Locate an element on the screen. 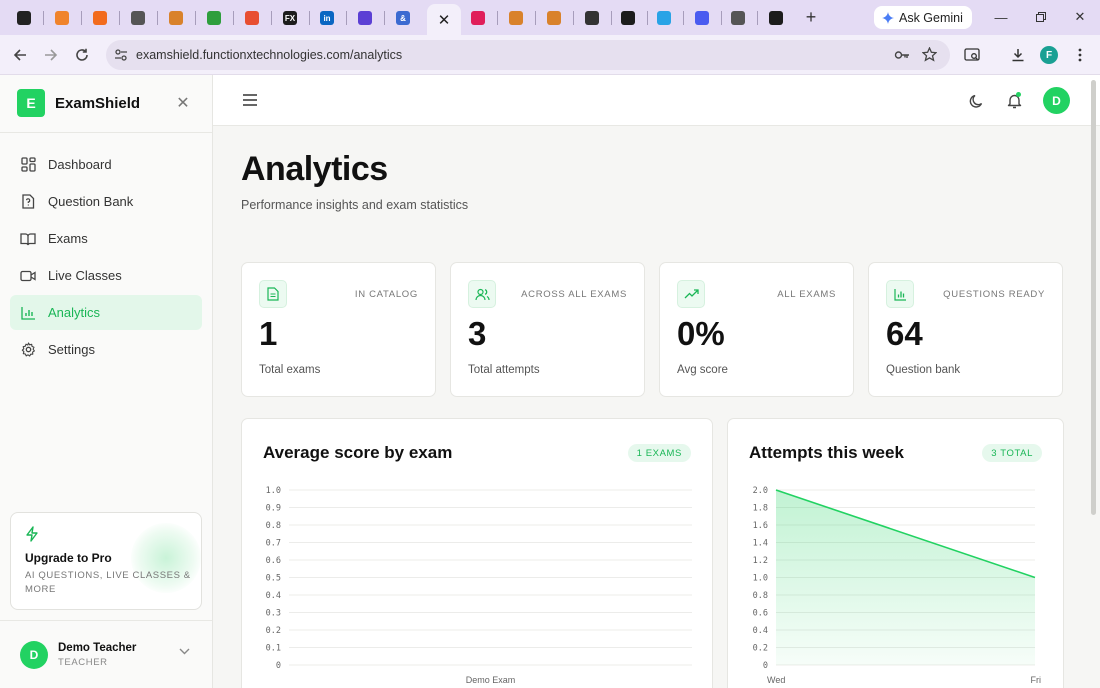  y-tick-label: 1.6 is located at coordinates (760, 526).